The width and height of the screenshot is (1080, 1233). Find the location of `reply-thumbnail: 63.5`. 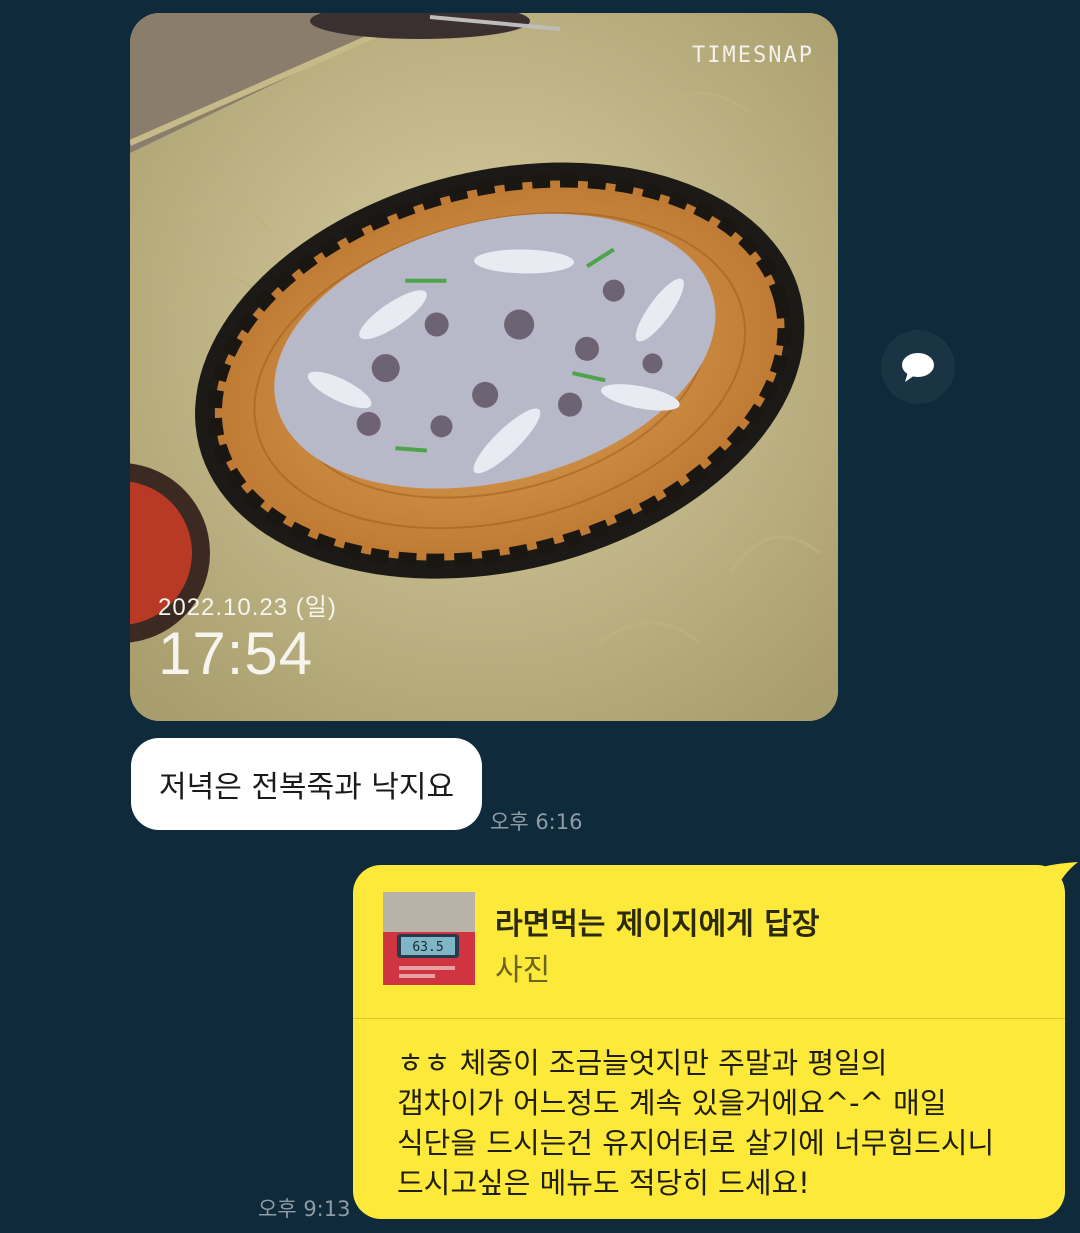

reply-thumbnail: 63.5 is located at coordinates (429, 938).